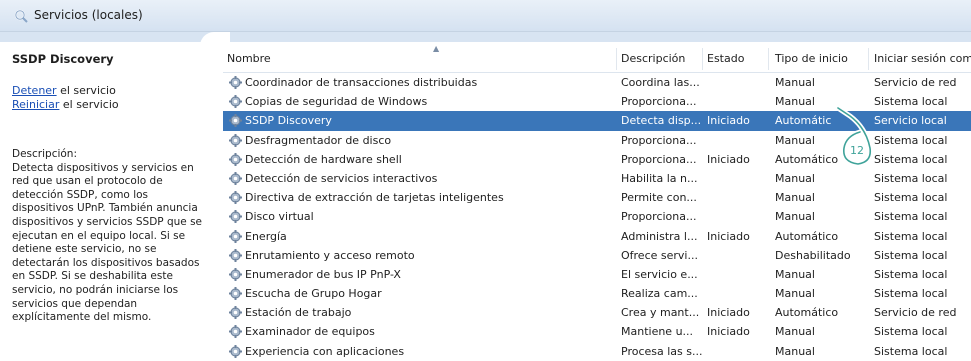  What do you see at coordinates (34, 90) in the screenshot?
I see `stop-service-link: Detener` at bounding box center [34, 90].